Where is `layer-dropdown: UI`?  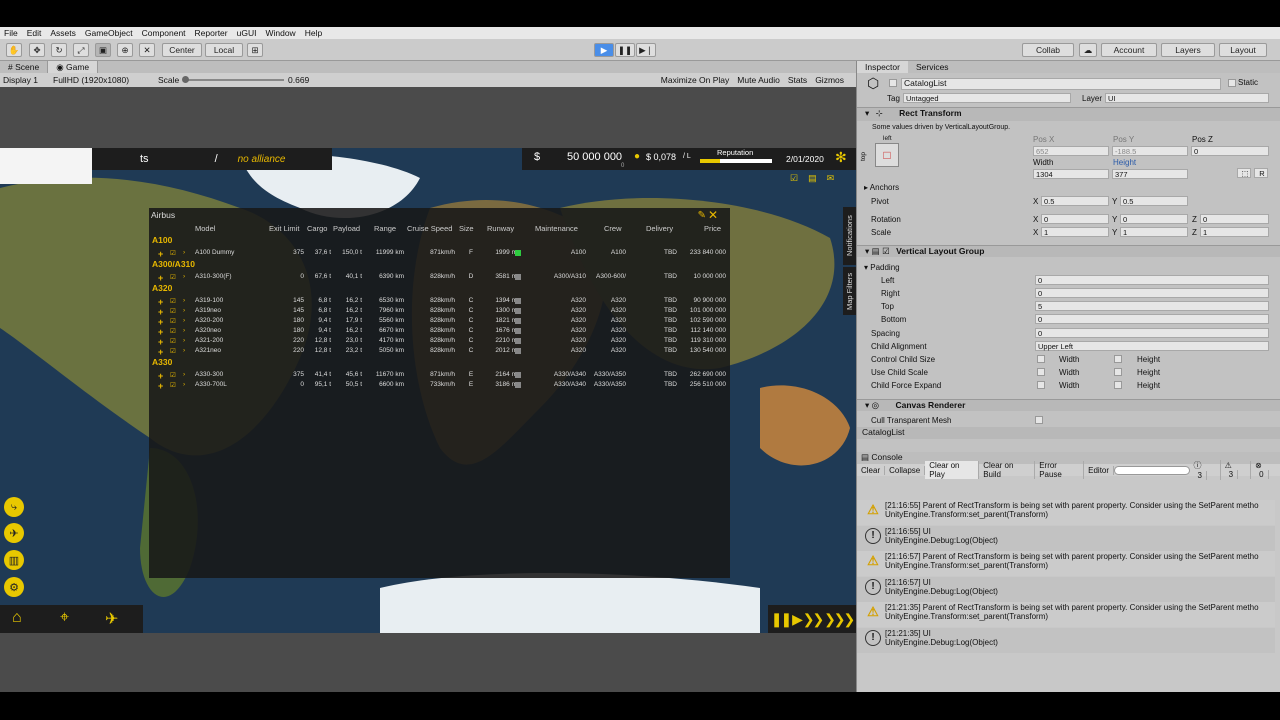 layer-dropdown: UI is located at coordinates (1187, 98).